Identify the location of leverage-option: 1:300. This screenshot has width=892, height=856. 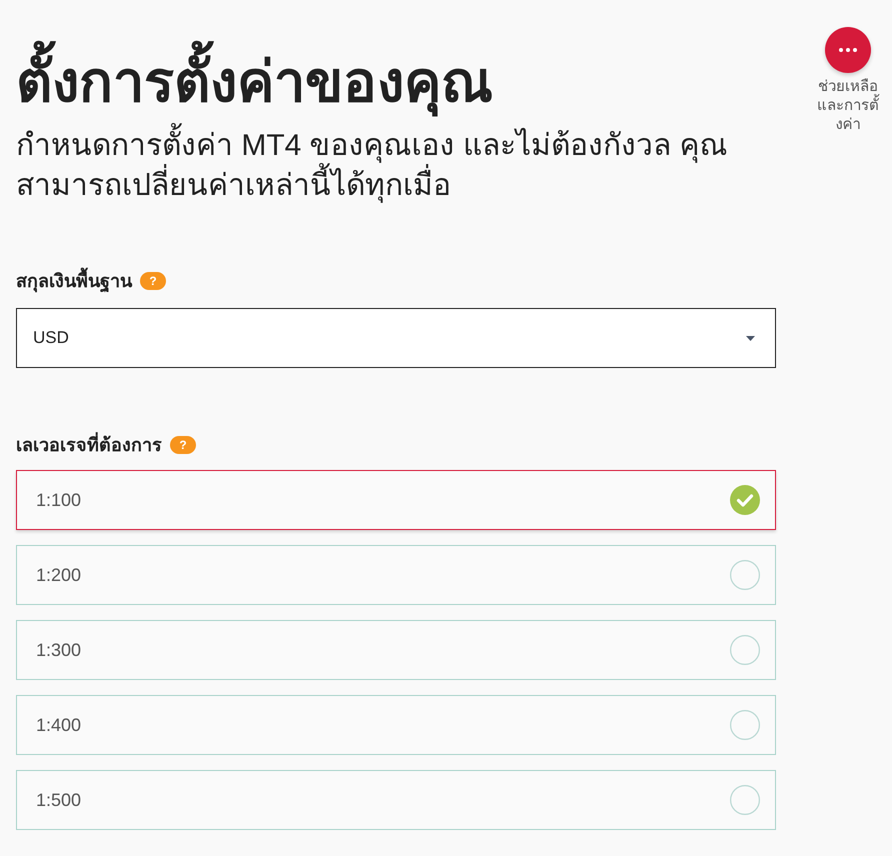
(396, 650).